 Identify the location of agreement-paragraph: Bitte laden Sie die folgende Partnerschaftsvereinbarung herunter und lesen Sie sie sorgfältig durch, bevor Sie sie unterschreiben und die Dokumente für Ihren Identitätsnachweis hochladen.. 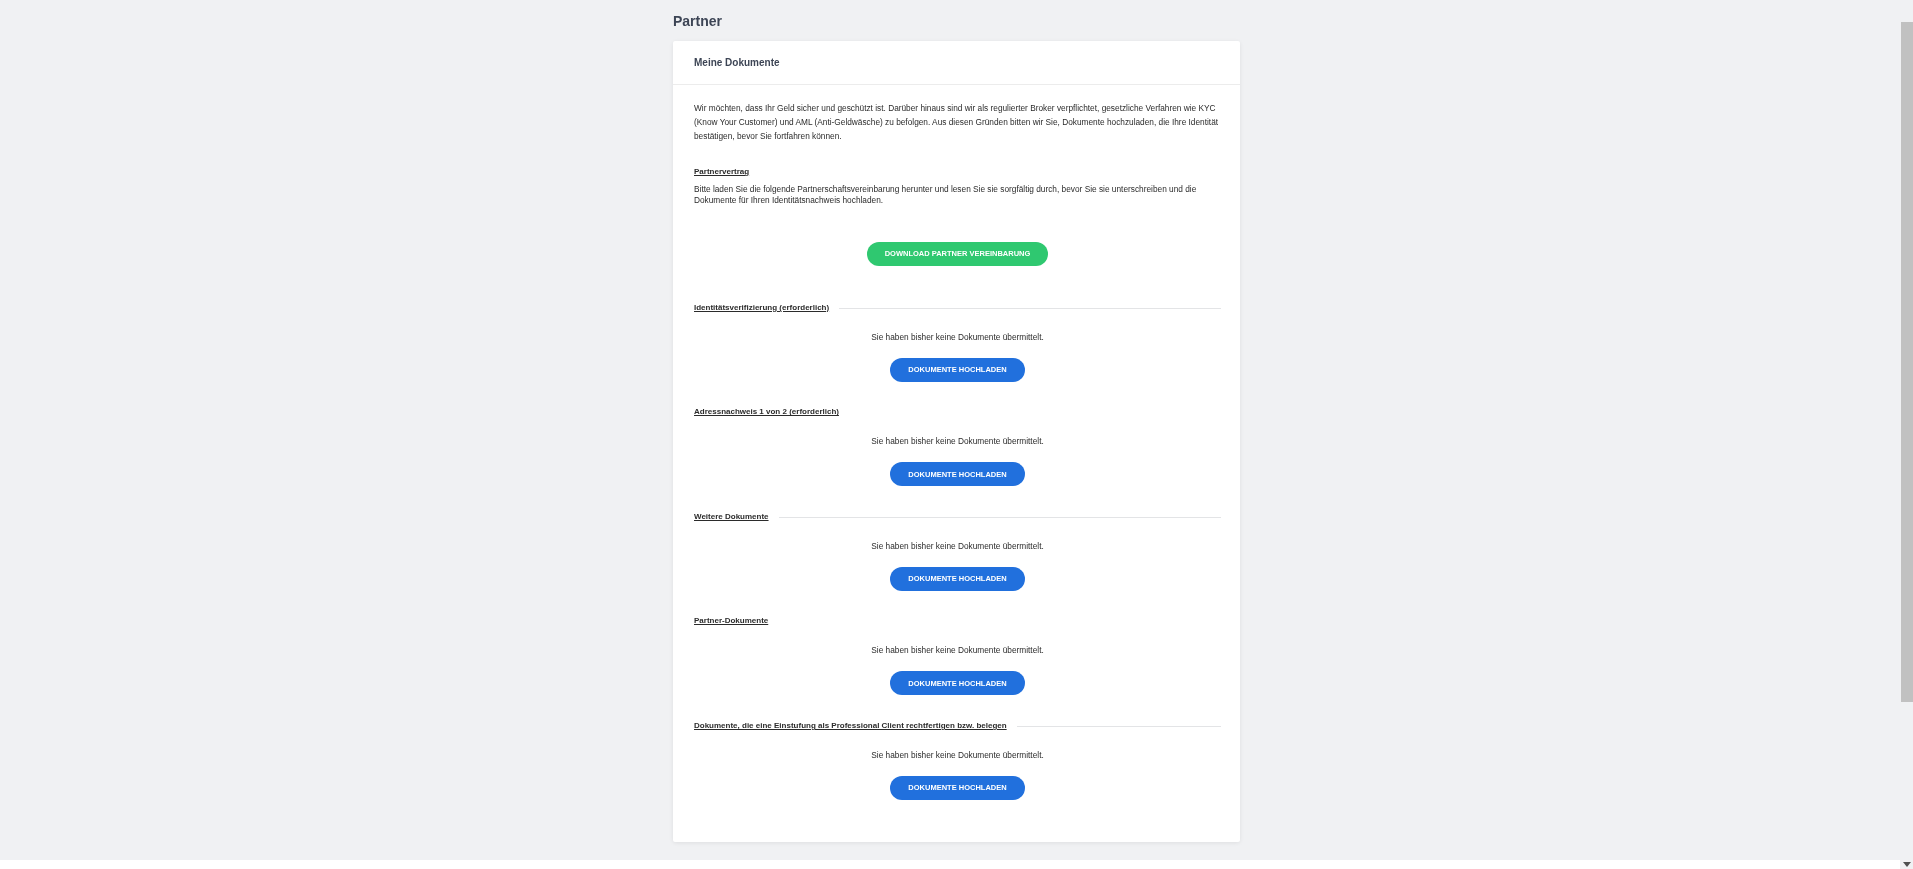
(946, 195).